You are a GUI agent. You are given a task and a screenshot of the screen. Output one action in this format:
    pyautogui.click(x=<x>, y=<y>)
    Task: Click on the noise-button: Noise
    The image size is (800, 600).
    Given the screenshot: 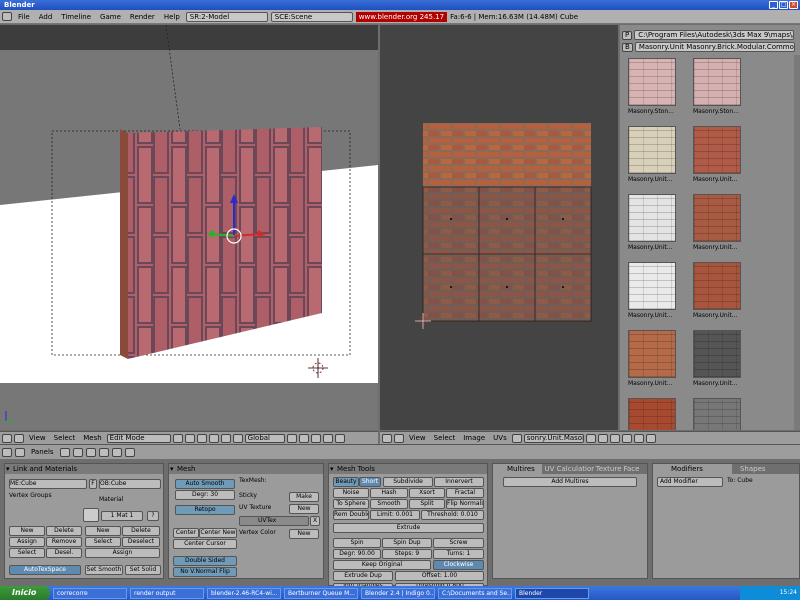 What is the action you would take?
    pyautogui.click(x=351, y=493)
    